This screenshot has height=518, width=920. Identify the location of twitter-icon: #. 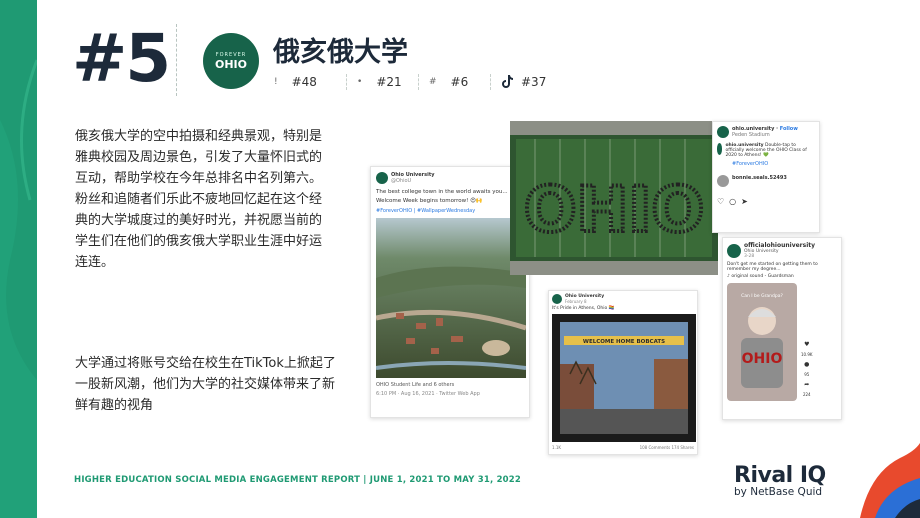
(433, 82).